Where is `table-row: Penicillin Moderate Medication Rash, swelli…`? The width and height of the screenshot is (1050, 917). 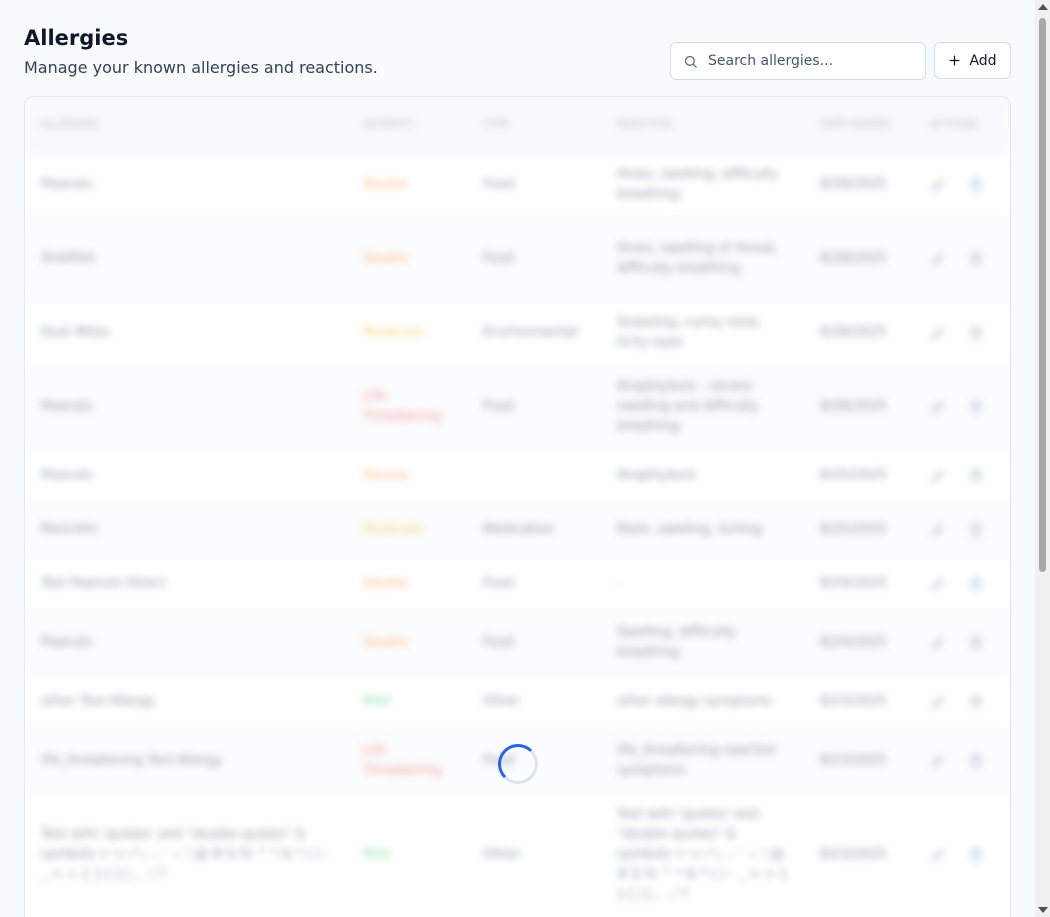
table-row: Penicillin Moderate Medication Rash, swelli… is located at coordinates (517, 530).